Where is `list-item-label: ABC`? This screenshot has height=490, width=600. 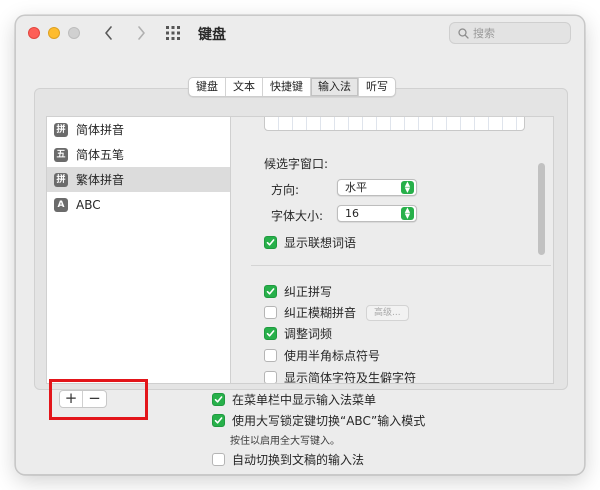
list-item-label: ABC is located at coordinates (88, 204).